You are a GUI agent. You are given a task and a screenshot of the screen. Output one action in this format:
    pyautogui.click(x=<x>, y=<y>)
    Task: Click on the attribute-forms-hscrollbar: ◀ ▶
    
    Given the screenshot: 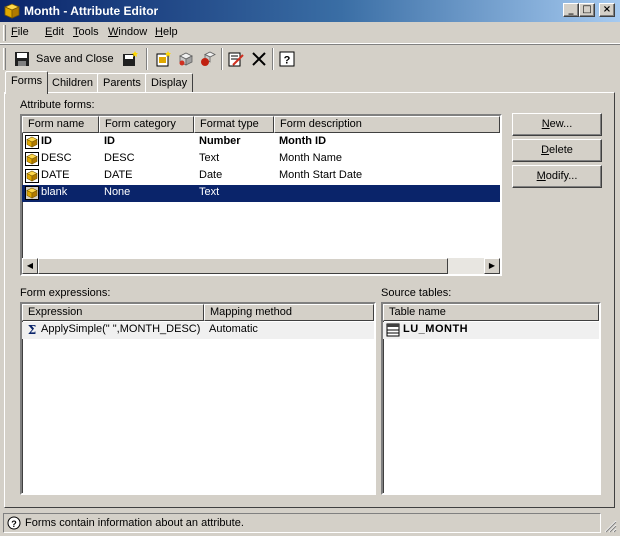 What is the action you would take?
    pyautogui.click(x=261, y=266)
    